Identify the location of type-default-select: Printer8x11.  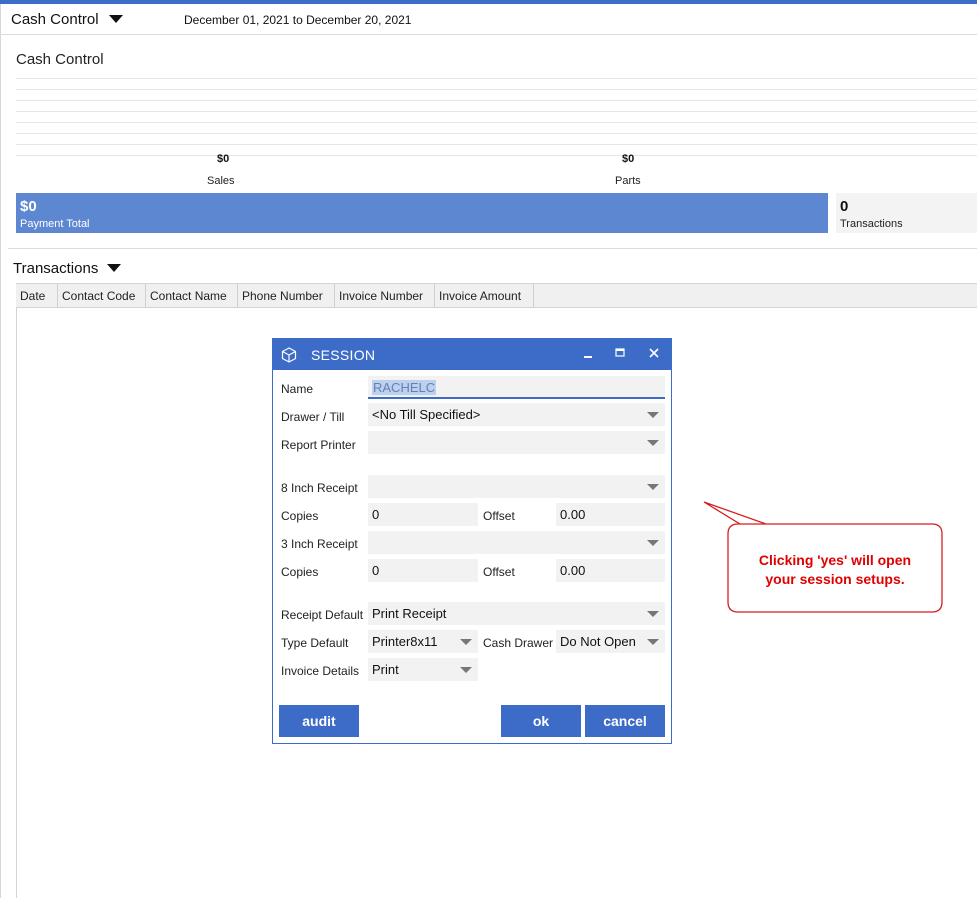
(423, 641).